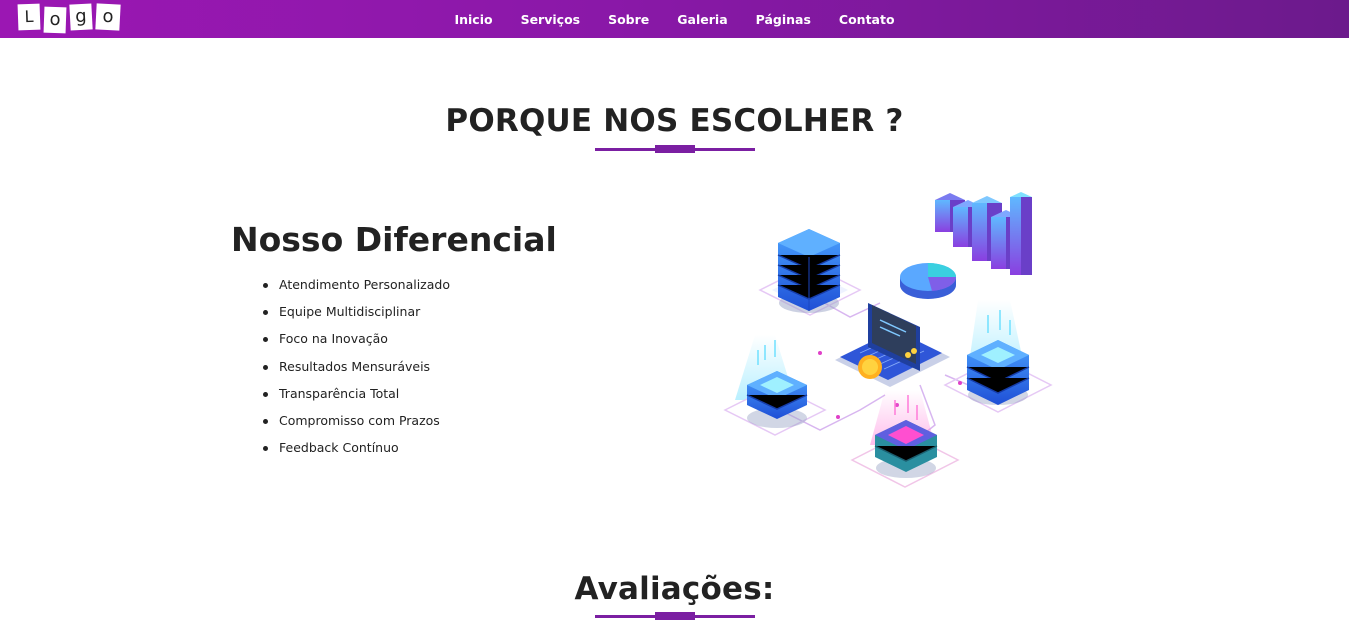 This screenshot has height=636, width=1349. What do you see at coordinates (356, 425) in the screenshot?
I see `list-item: Compromisso com Prazos` at bounding box center [356, 425].